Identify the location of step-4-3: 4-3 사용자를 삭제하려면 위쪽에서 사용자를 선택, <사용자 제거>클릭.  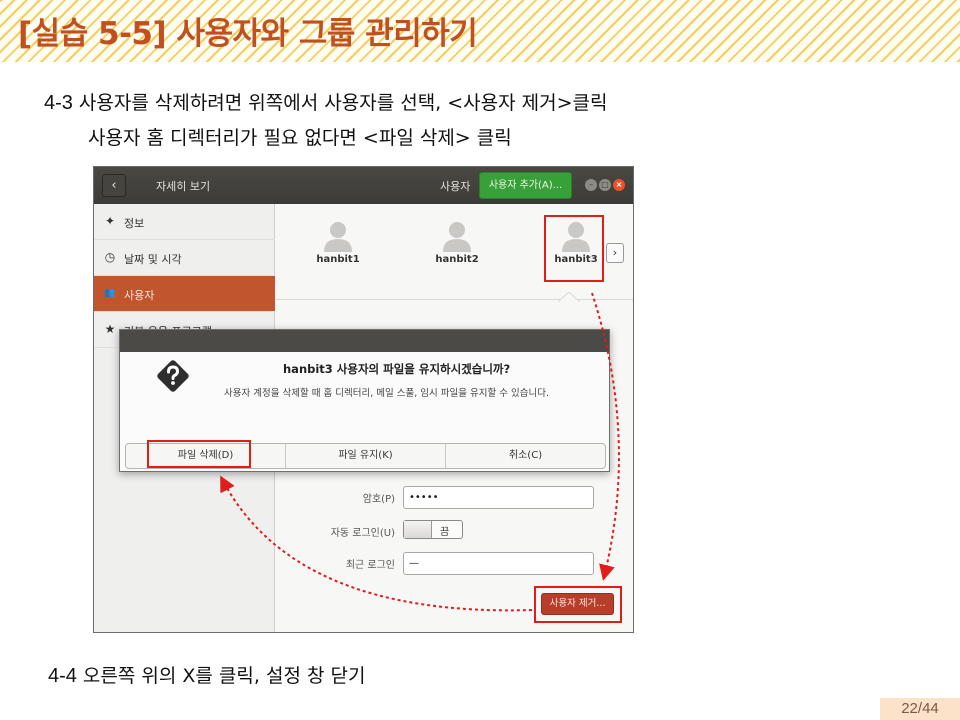
(326, 101).